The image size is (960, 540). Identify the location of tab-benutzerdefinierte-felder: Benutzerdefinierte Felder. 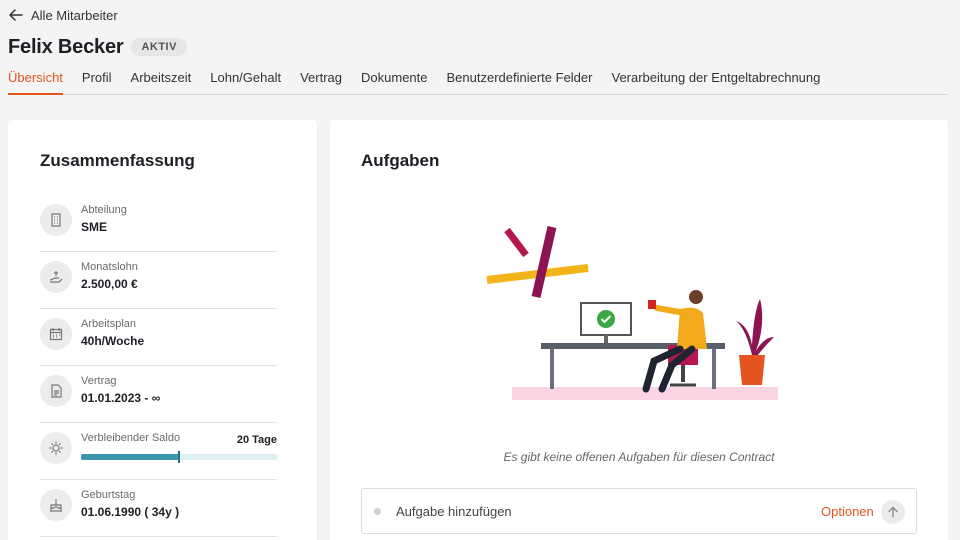
(520, 79).